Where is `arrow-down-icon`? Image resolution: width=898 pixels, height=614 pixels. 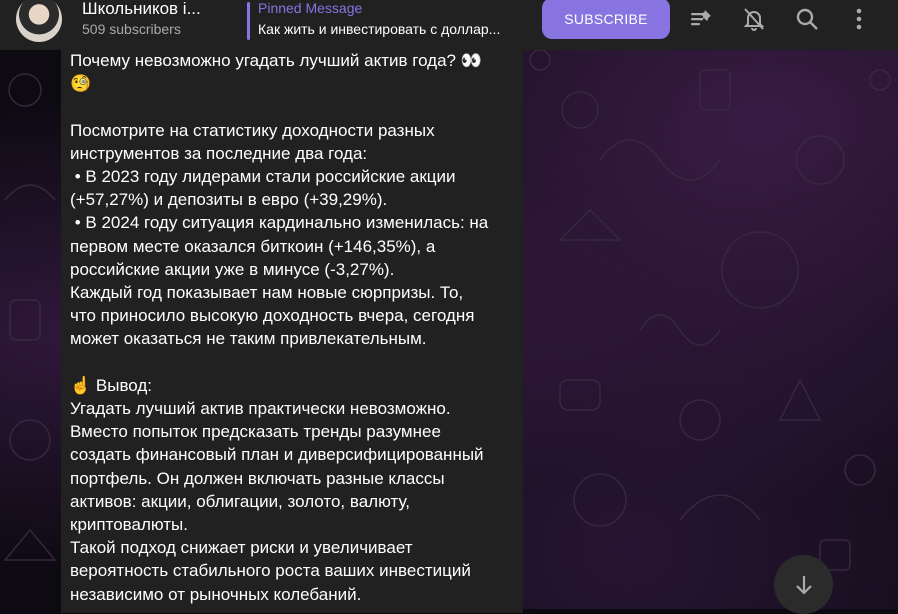
arrow-down-icon is located at coordinates (803, 585).